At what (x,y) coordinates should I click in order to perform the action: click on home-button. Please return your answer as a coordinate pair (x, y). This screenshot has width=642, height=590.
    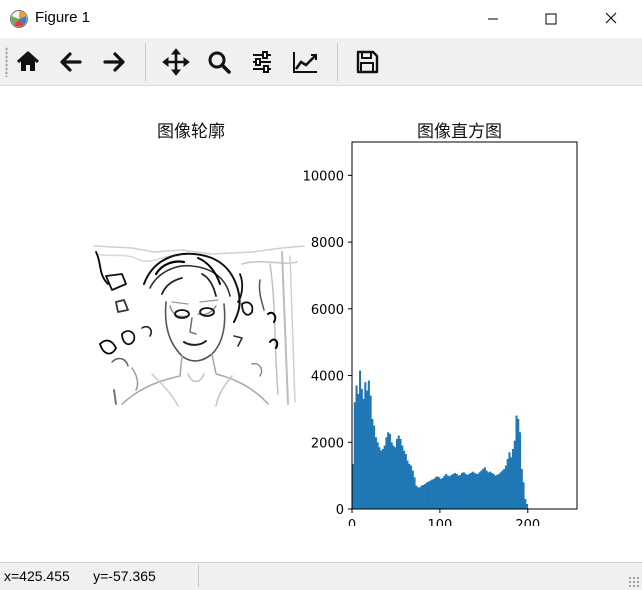
    Looking at the image, I should click on (28, 62).